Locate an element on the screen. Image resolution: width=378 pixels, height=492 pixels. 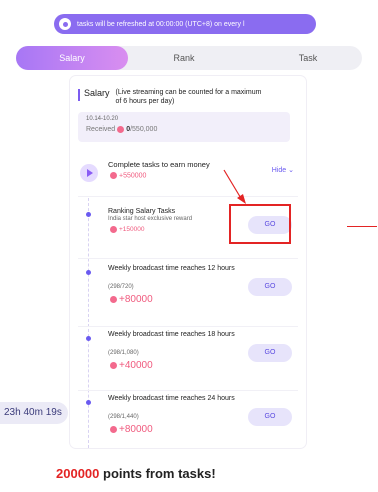
task-title: Weekly broadcast time reaches 24 hours is located at coordinates (171, 398).